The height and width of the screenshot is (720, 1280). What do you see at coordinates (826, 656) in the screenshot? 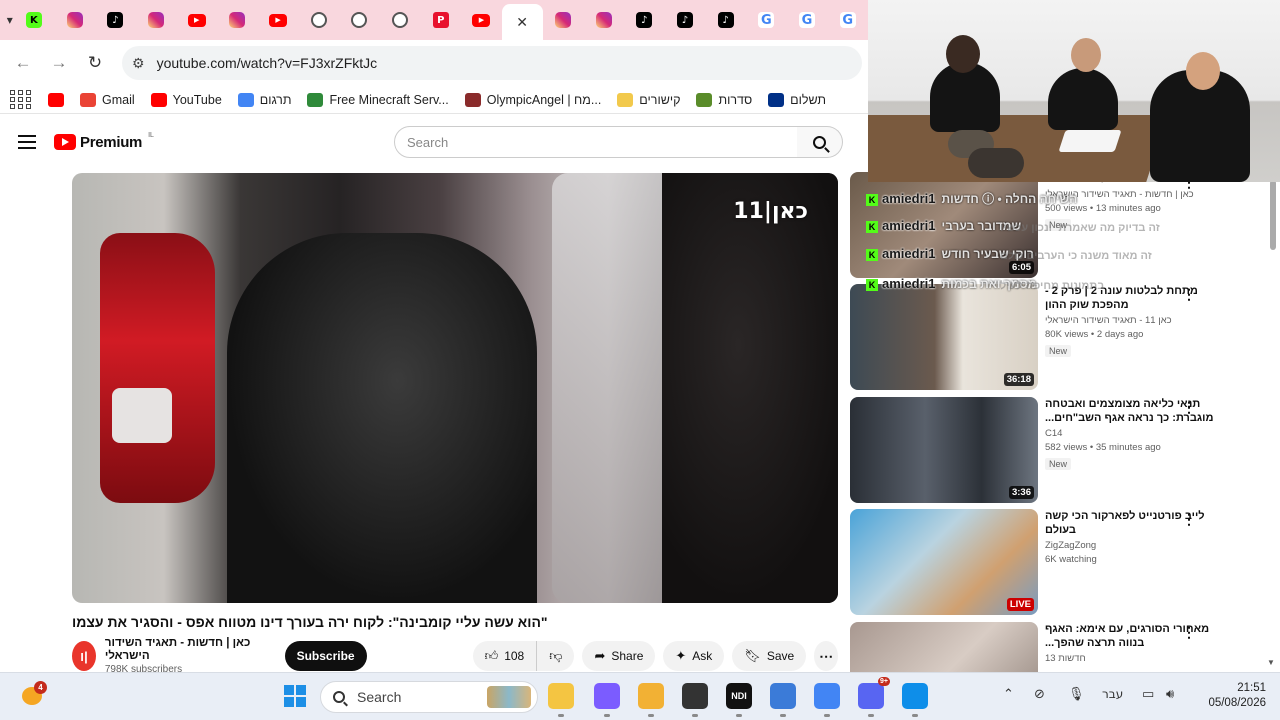
I see `more-actions-icon: ⋯` at bounding box center [826, 656].